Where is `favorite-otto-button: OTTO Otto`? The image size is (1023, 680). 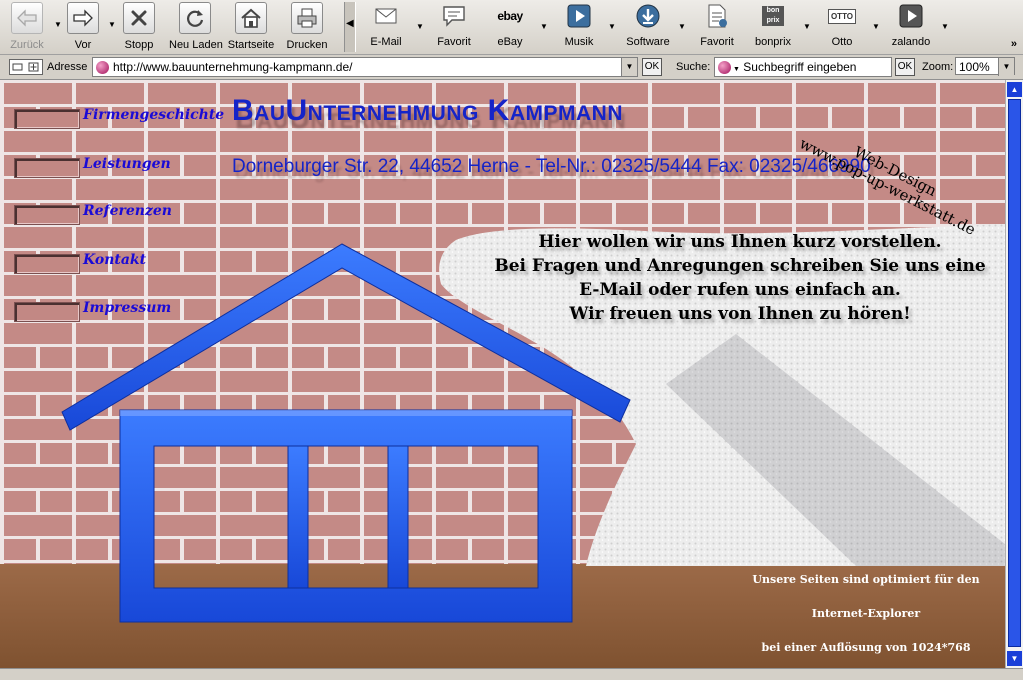 favorite-otto-button: OTTO Otto is located at coordinates (842, 28).